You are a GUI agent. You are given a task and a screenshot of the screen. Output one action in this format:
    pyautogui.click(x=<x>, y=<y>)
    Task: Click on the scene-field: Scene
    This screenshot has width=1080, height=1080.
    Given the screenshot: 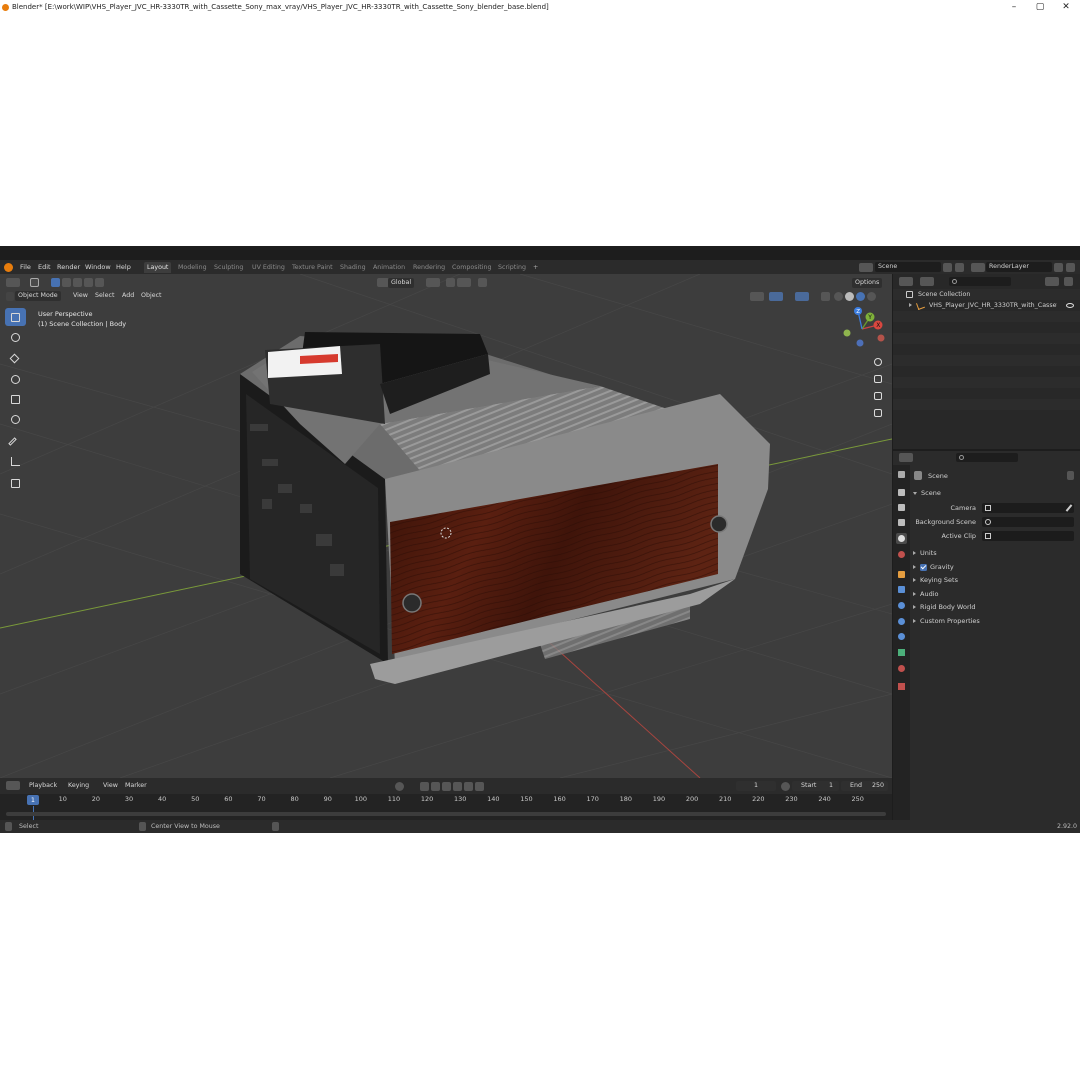 What is the action you would take?
    pyautogui.click(x=908, y=267)
    